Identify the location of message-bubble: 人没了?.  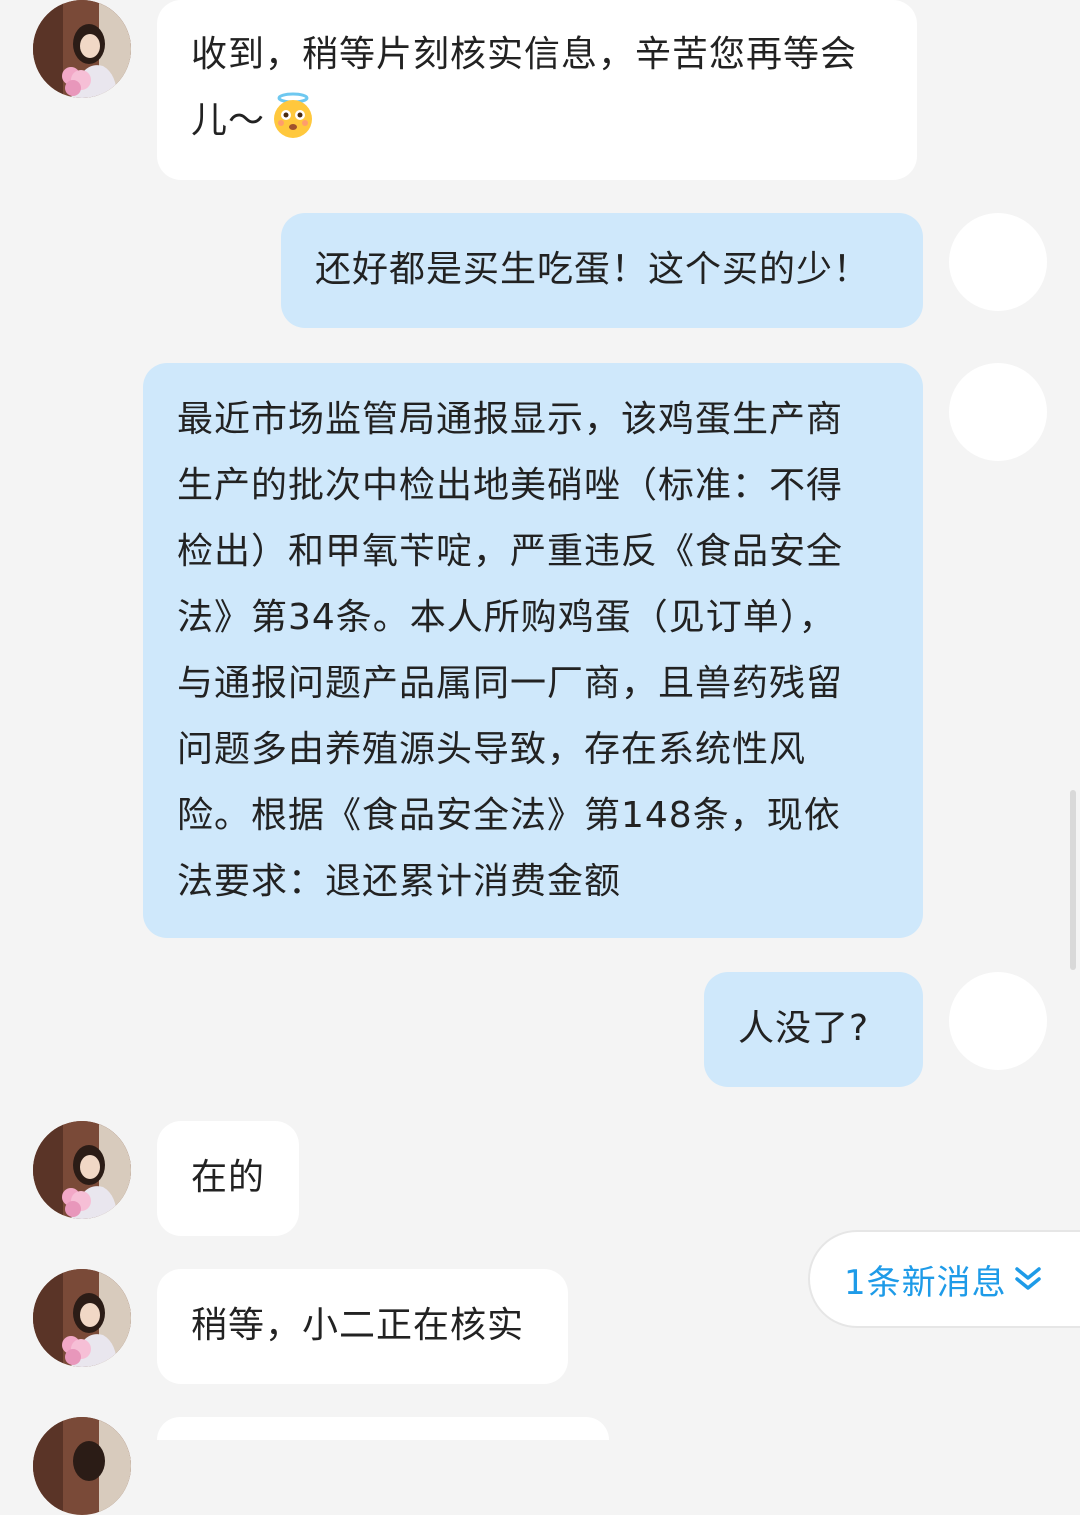
(813, 1029).